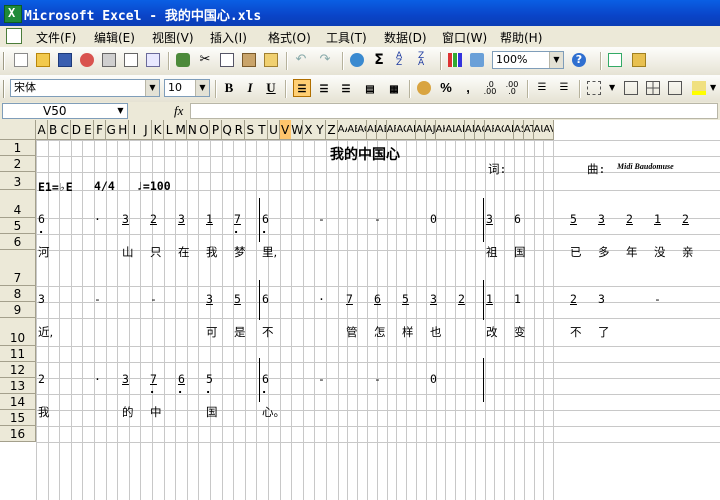 The width and height of the screenshot is (720, 500). What do you see at coordinates (18, 181) in the screenshot?
I see `row-header-3: 3` at bounding box center [18, 181].